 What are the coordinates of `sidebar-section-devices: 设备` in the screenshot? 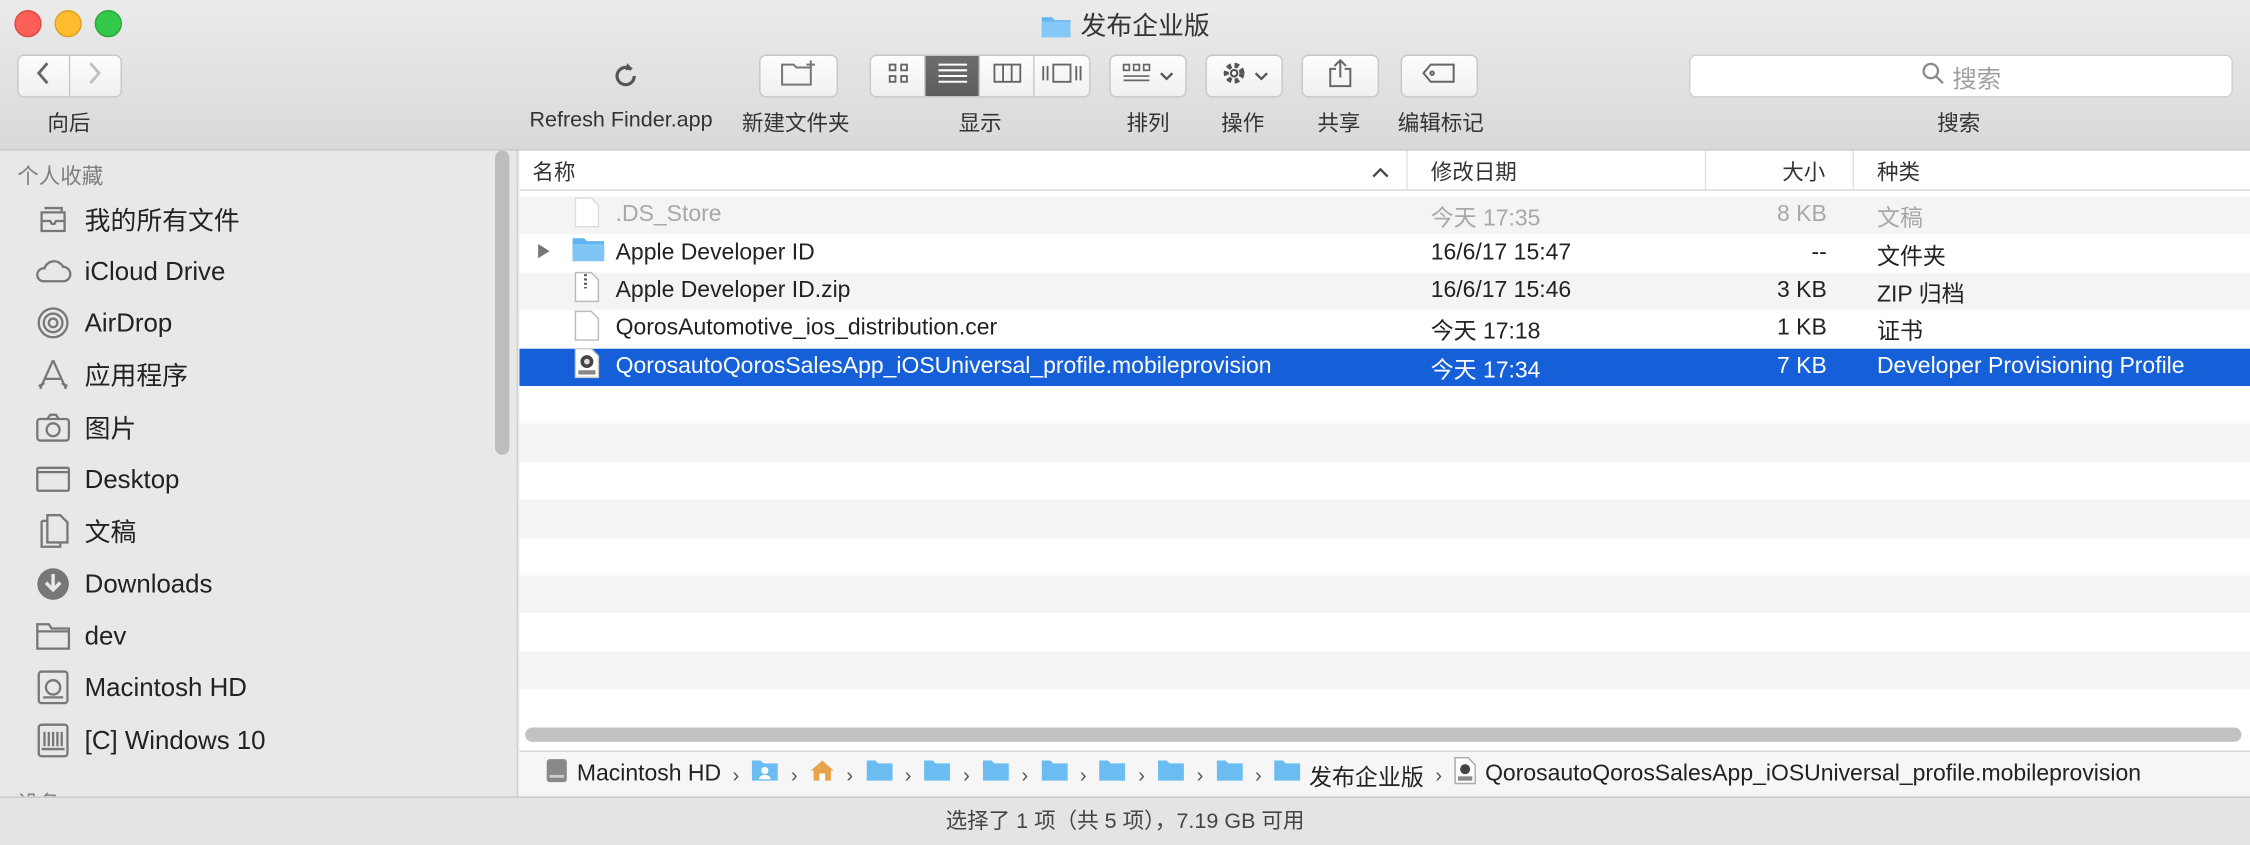 It's located at (38, 792).